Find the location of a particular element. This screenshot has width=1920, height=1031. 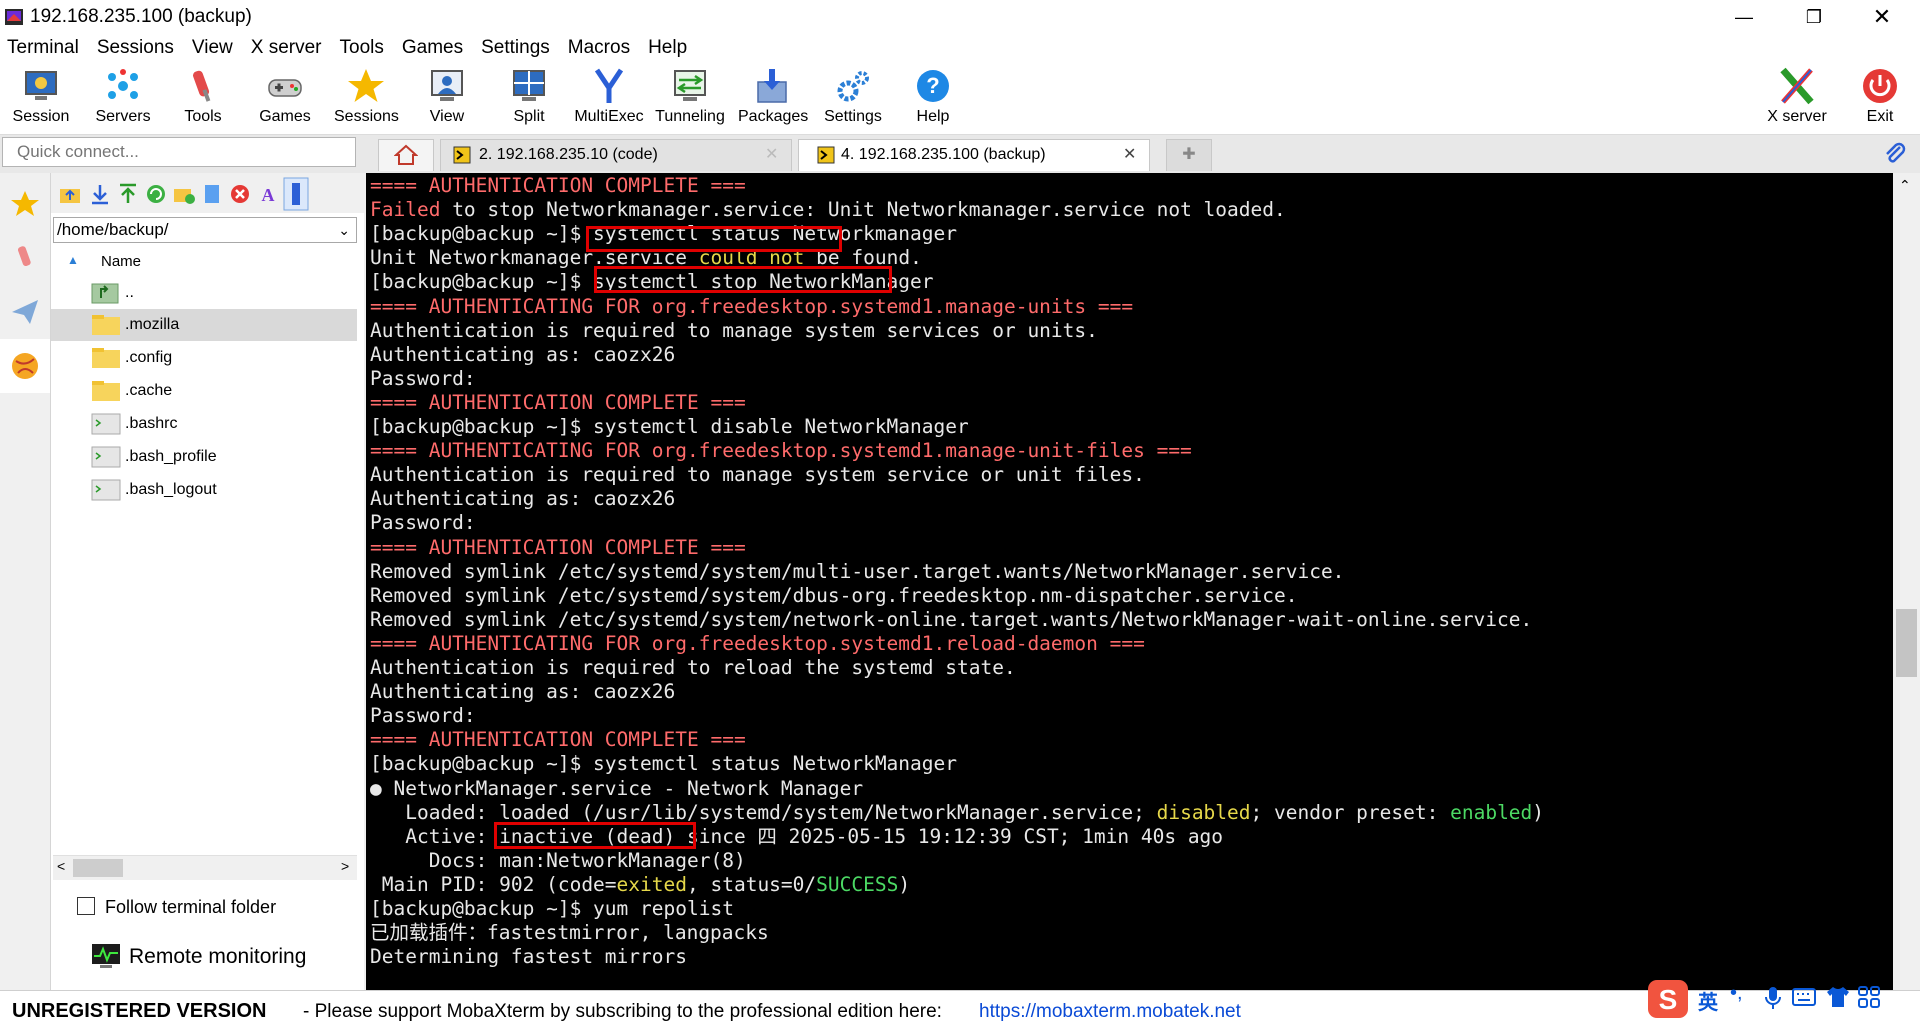

toolbox-icon is located at coordinates (1869, 997).